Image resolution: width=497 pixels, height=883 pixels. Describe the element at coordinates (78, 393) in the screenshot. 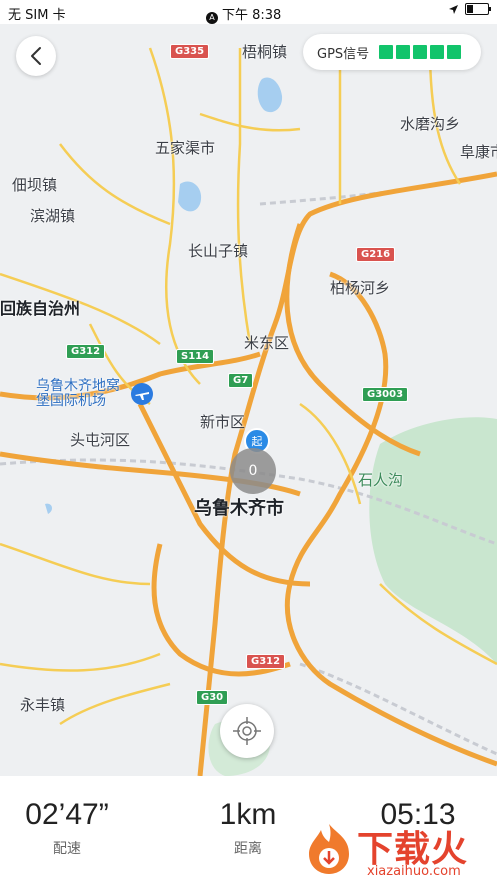

I see `airport-label: 乌鲁木齐地窝 堡国际机场` at that location.